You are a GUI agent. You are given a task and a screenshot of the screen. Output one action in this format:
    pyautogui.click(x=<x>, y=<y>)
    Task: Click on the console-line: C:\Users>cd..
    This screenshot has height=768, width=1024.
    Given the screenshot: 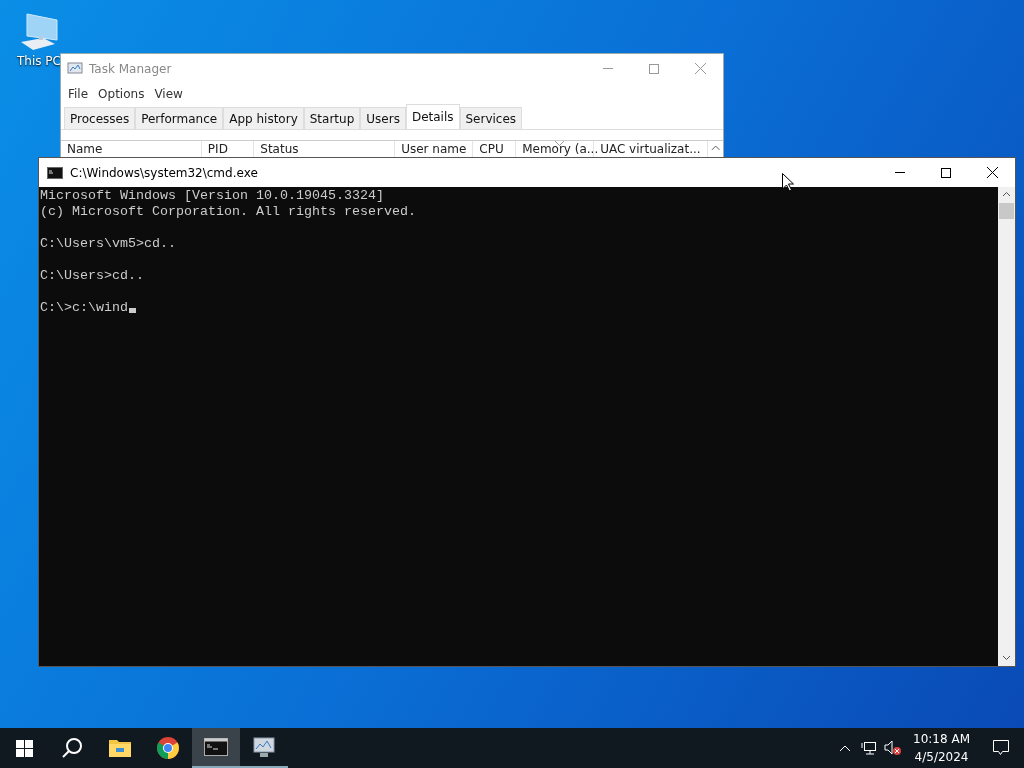 What is the action you would take?
    pyautogui.click(x=92, y=276)
    